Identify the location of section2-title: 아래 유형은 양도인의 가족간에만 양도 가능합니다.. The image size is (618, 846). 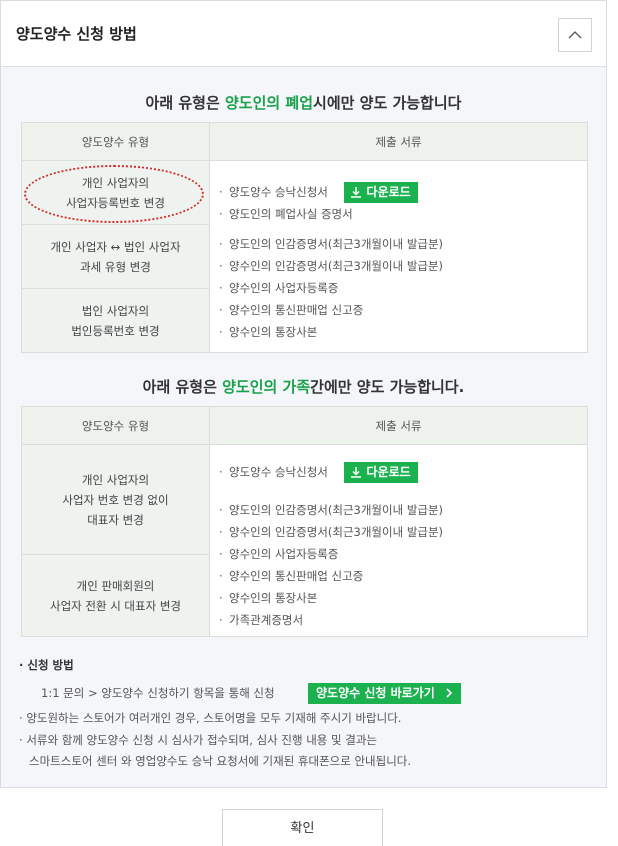
(303, 387).